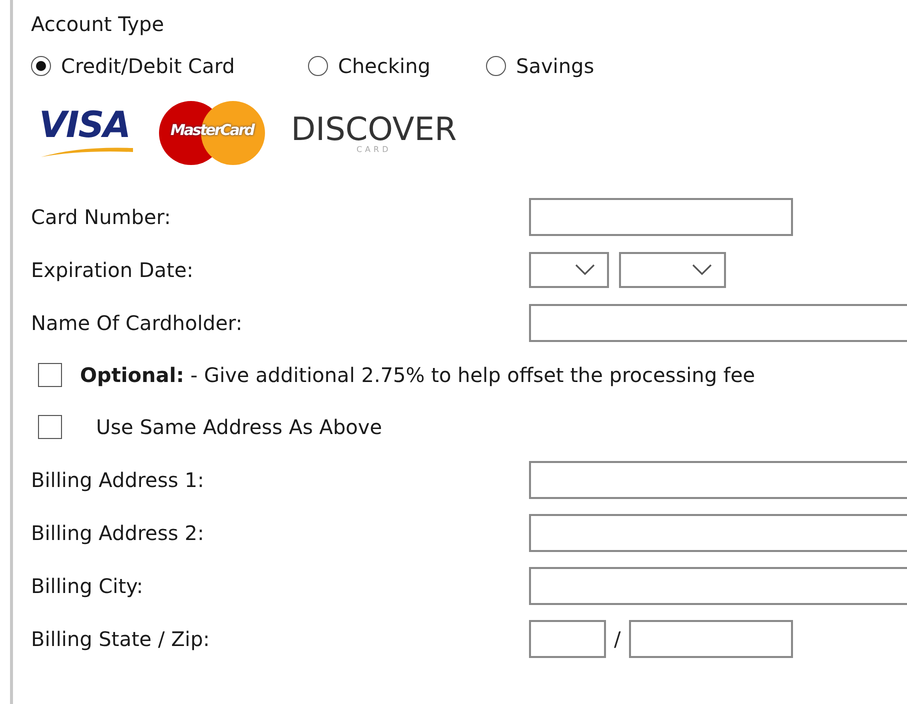  Describe the element at coordinates (118, 532) in the screenshot. I see `field-label: Billing Address 2:` at that location.